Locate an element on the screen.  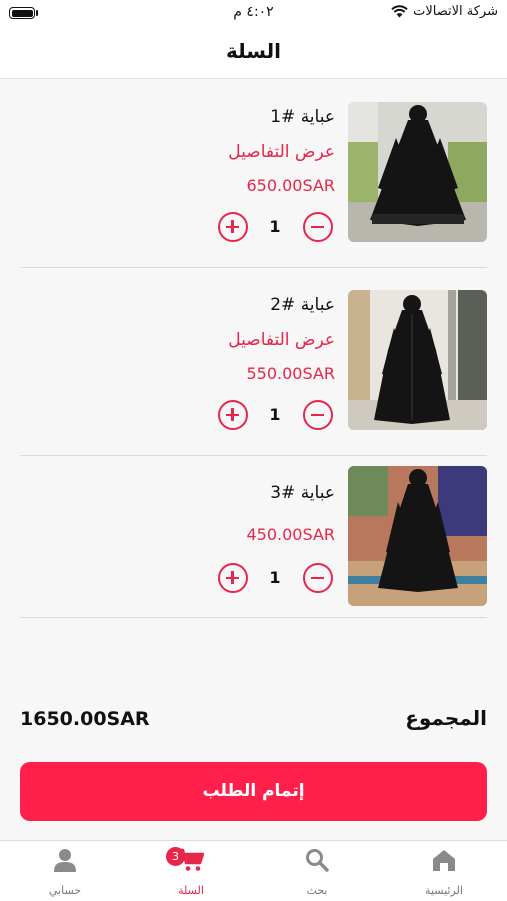
wifi-icon is located at coordinates (399, 11).